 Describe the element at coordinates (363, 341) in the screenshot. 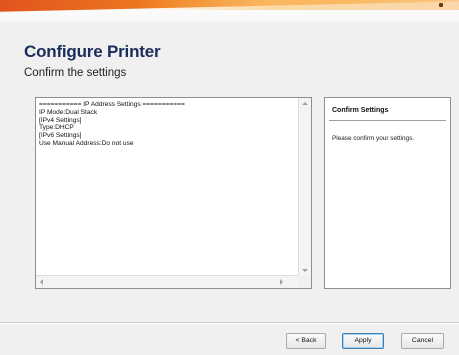

I see `apply-button: Apply` at that location.